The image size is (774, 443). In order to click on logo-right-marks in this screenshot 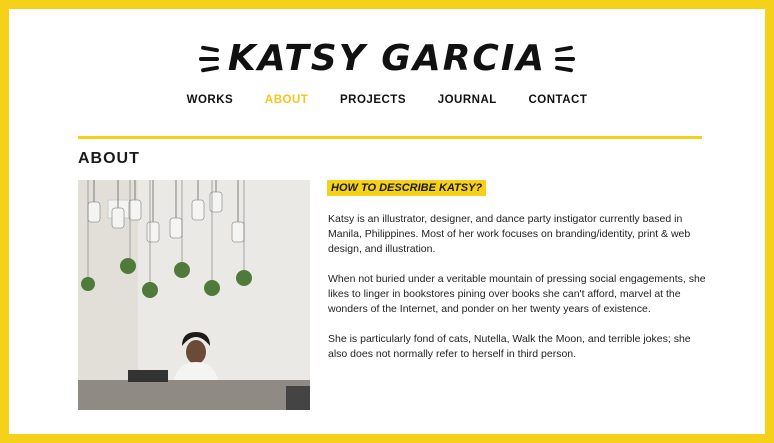, I will do `click(564, 59)`.